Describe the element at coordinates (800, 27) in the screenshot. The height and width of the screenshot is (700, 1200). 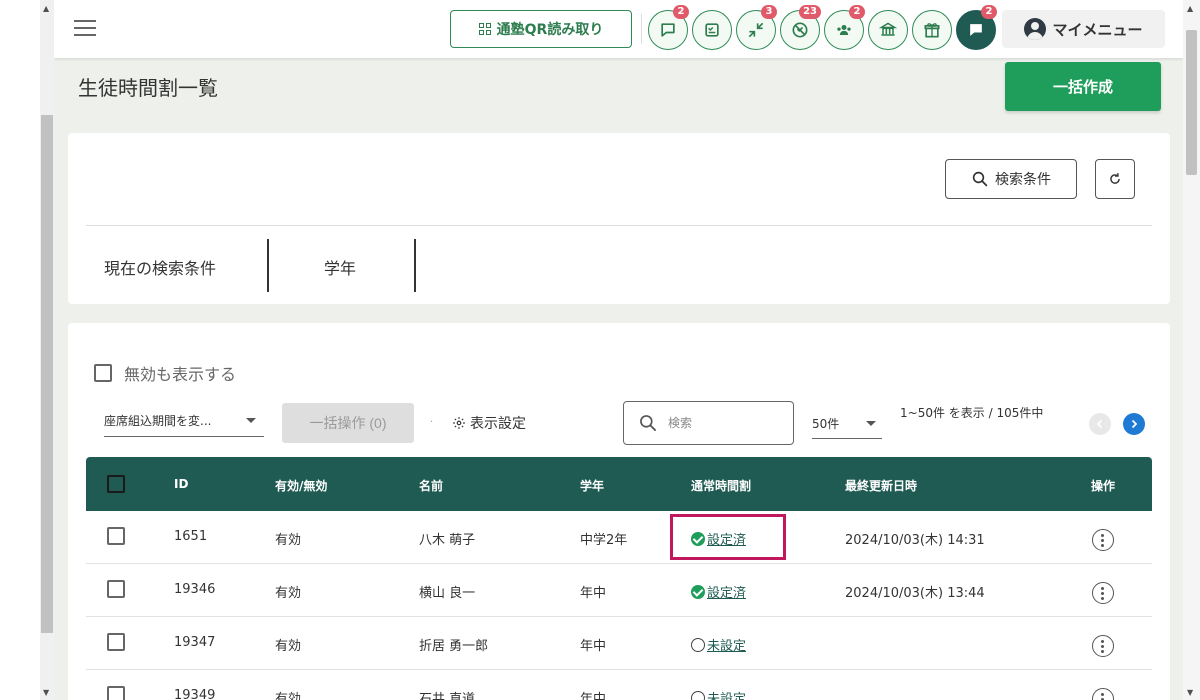
I see `header-no-entry-button: 23` at that location.